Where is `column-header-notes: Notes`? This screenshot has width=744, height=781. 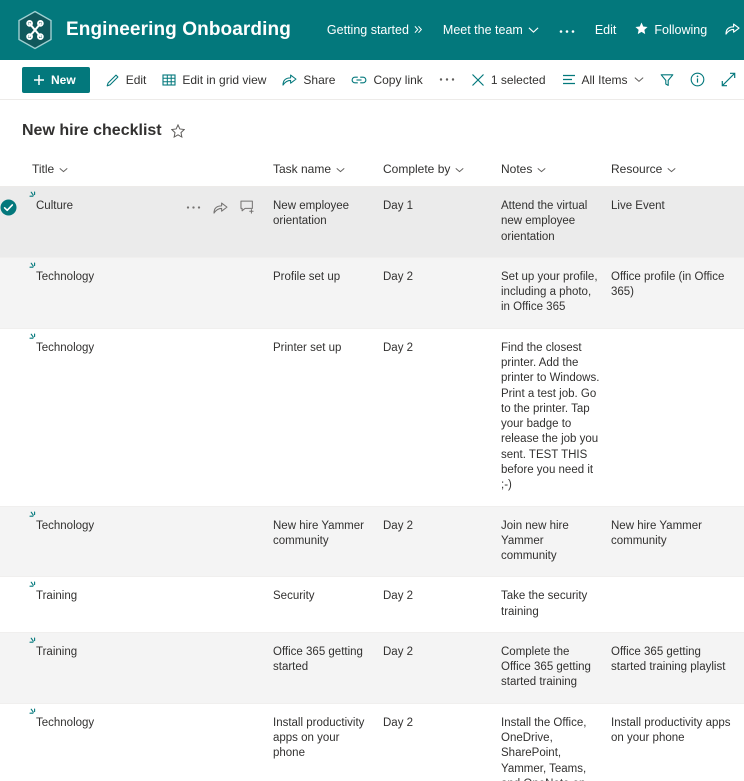 column-header-notes: Notes is located at coordinates (556, 170).